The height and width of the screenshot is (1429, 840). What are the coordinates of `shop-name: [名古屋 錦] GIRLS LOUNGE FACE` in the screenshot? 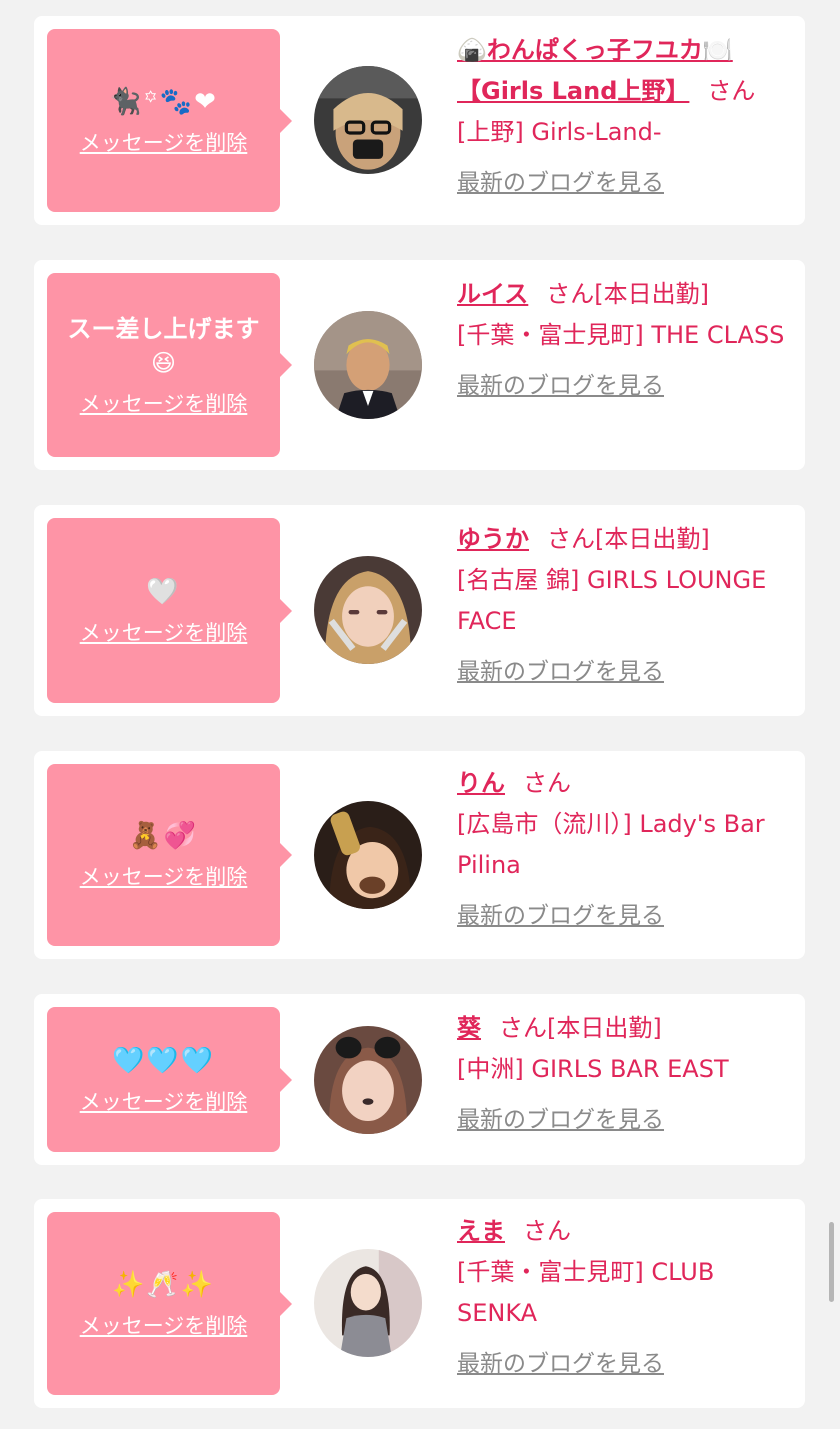 It's located at (612, 600).